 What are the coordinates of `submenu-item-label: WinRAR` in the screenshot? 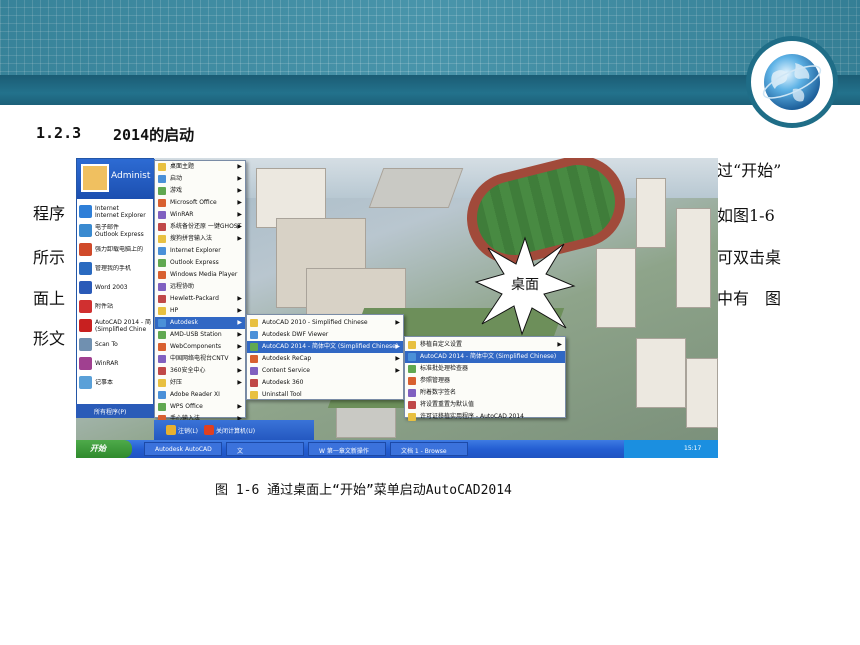 It's located at (182, 214).